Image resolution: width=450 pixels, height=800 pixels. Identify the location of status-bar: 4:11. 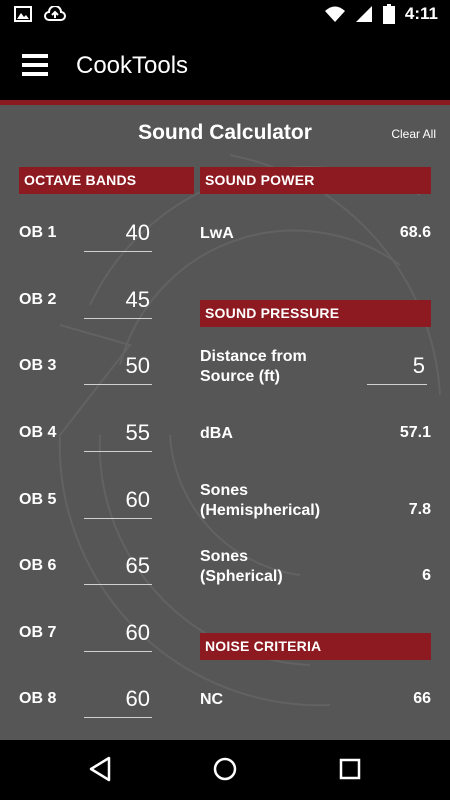
(225, 16).